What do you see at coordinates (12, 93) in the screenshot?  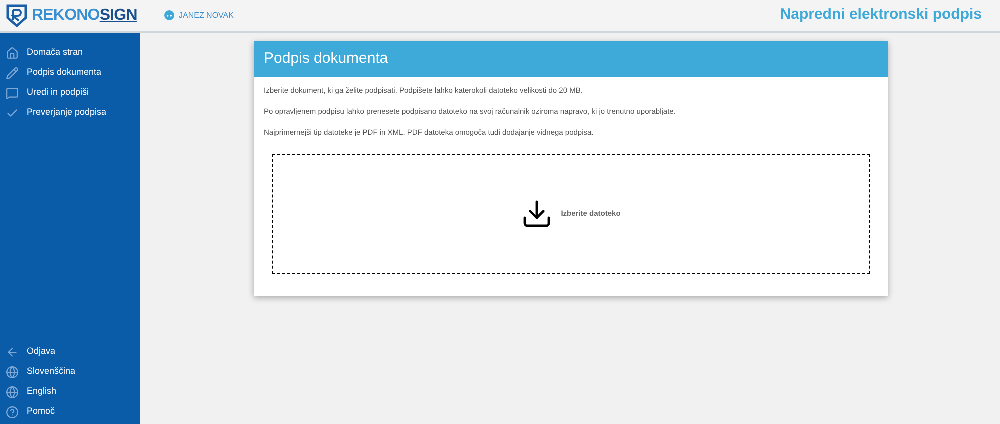 I see `message-icon` at bounding box center [12, 93].